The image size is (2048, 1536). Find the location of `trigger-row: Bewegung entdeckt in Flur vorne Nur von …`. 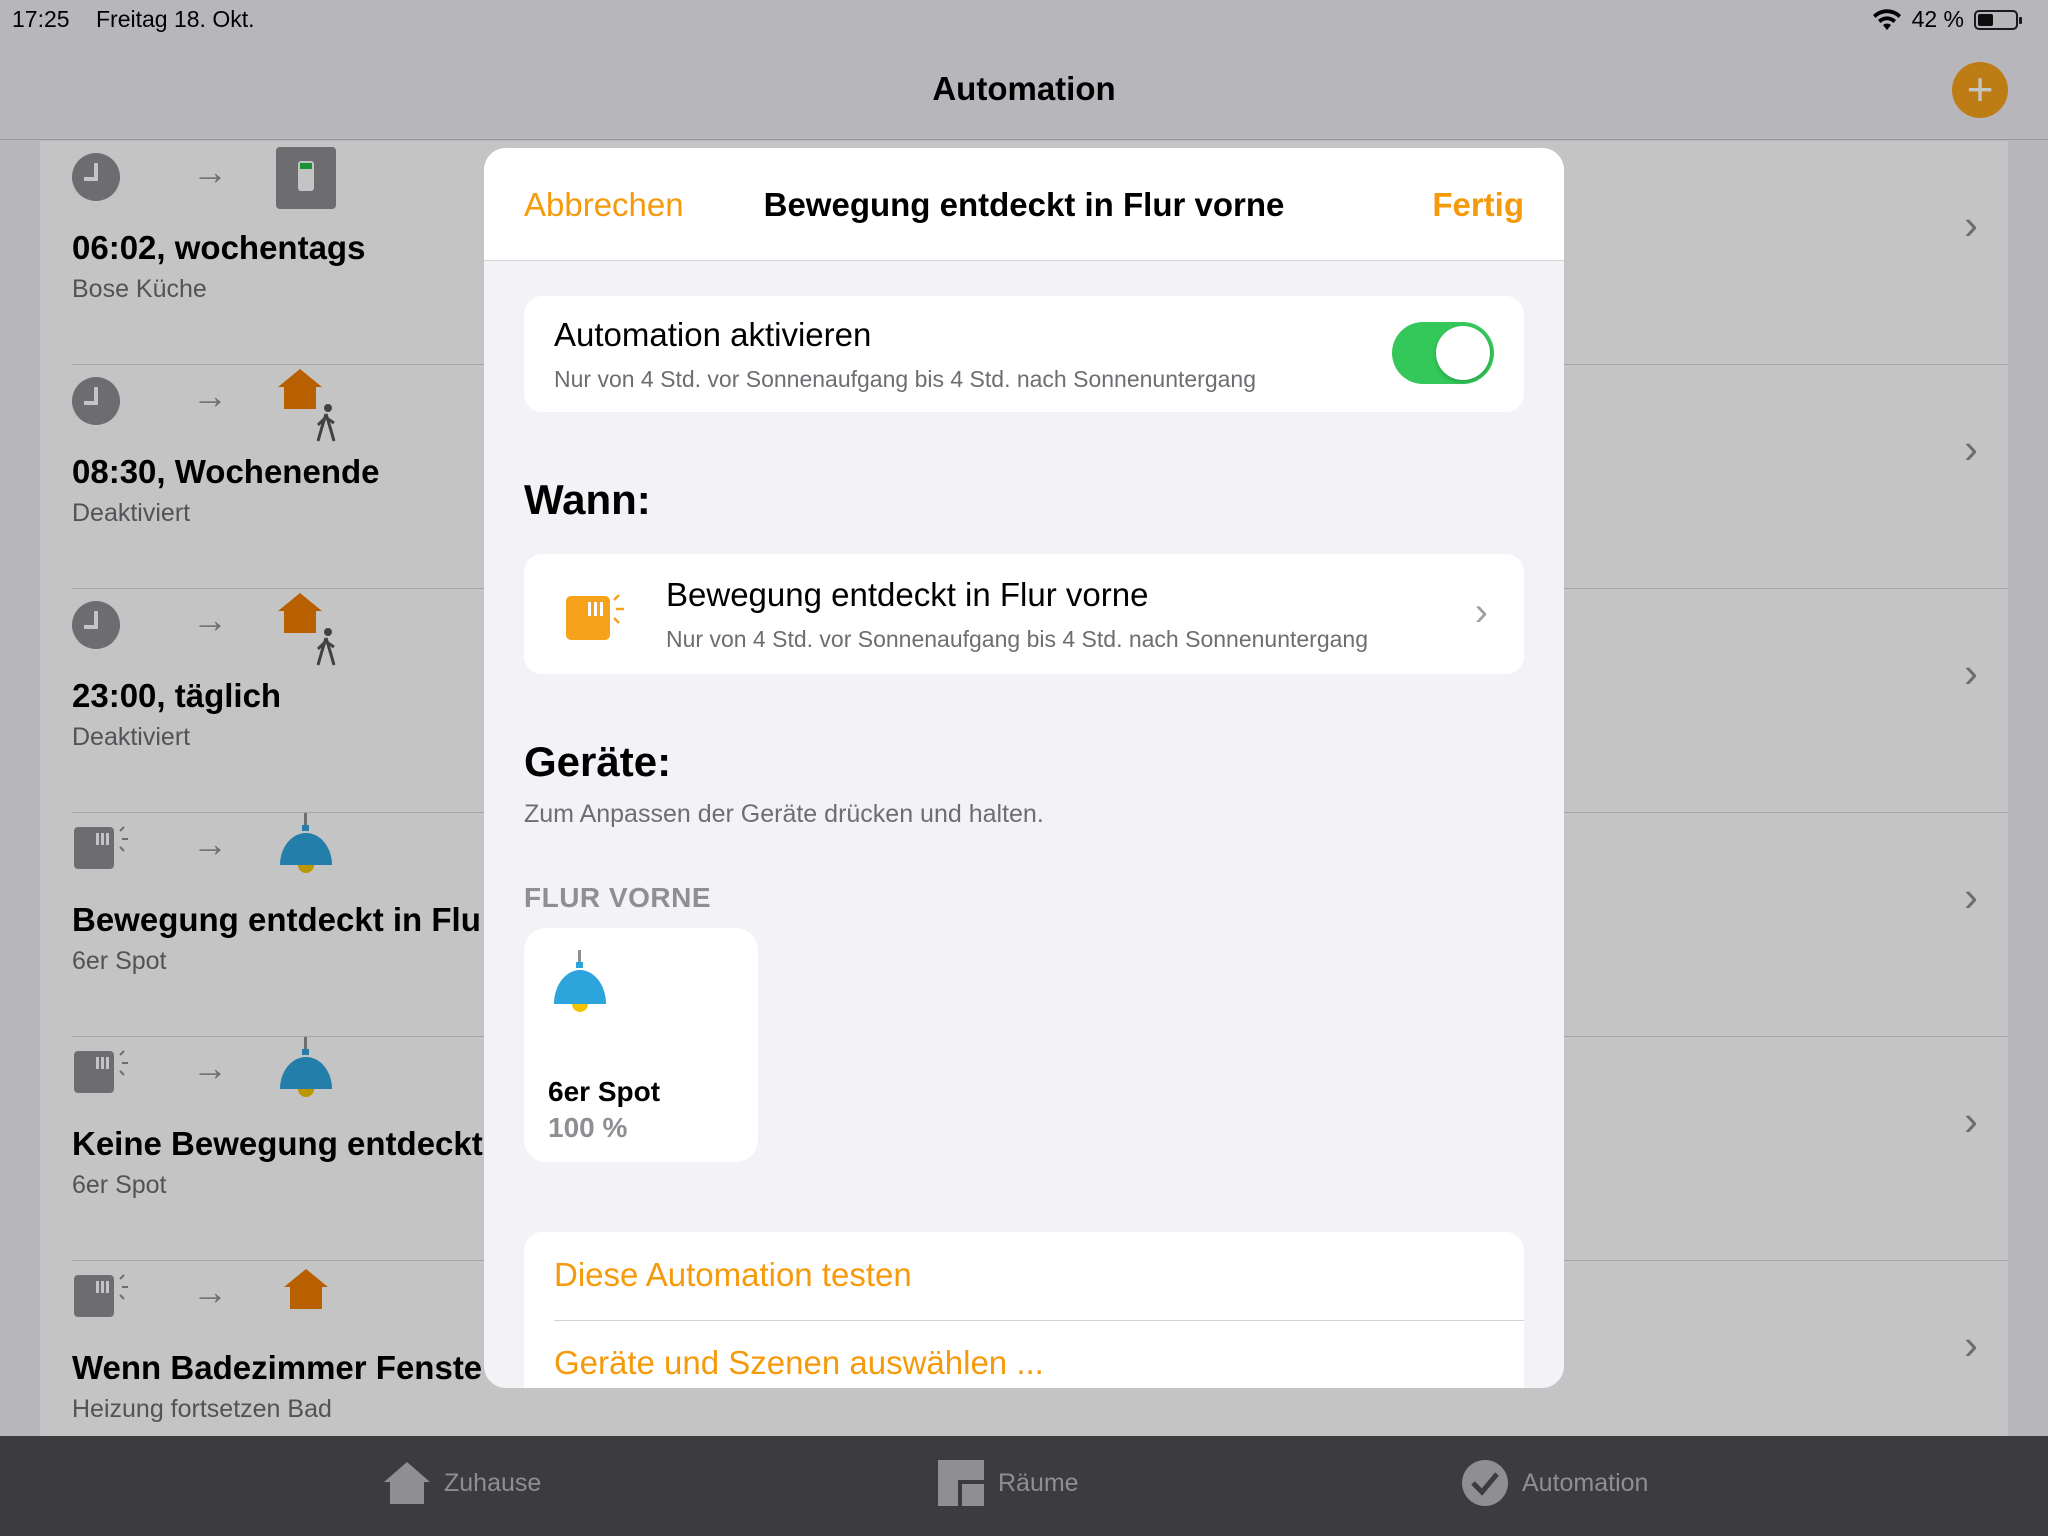

trigger-row: Bewegung entdeckt in Flur vorne Nur von … is located at coordinates (1024, 614).